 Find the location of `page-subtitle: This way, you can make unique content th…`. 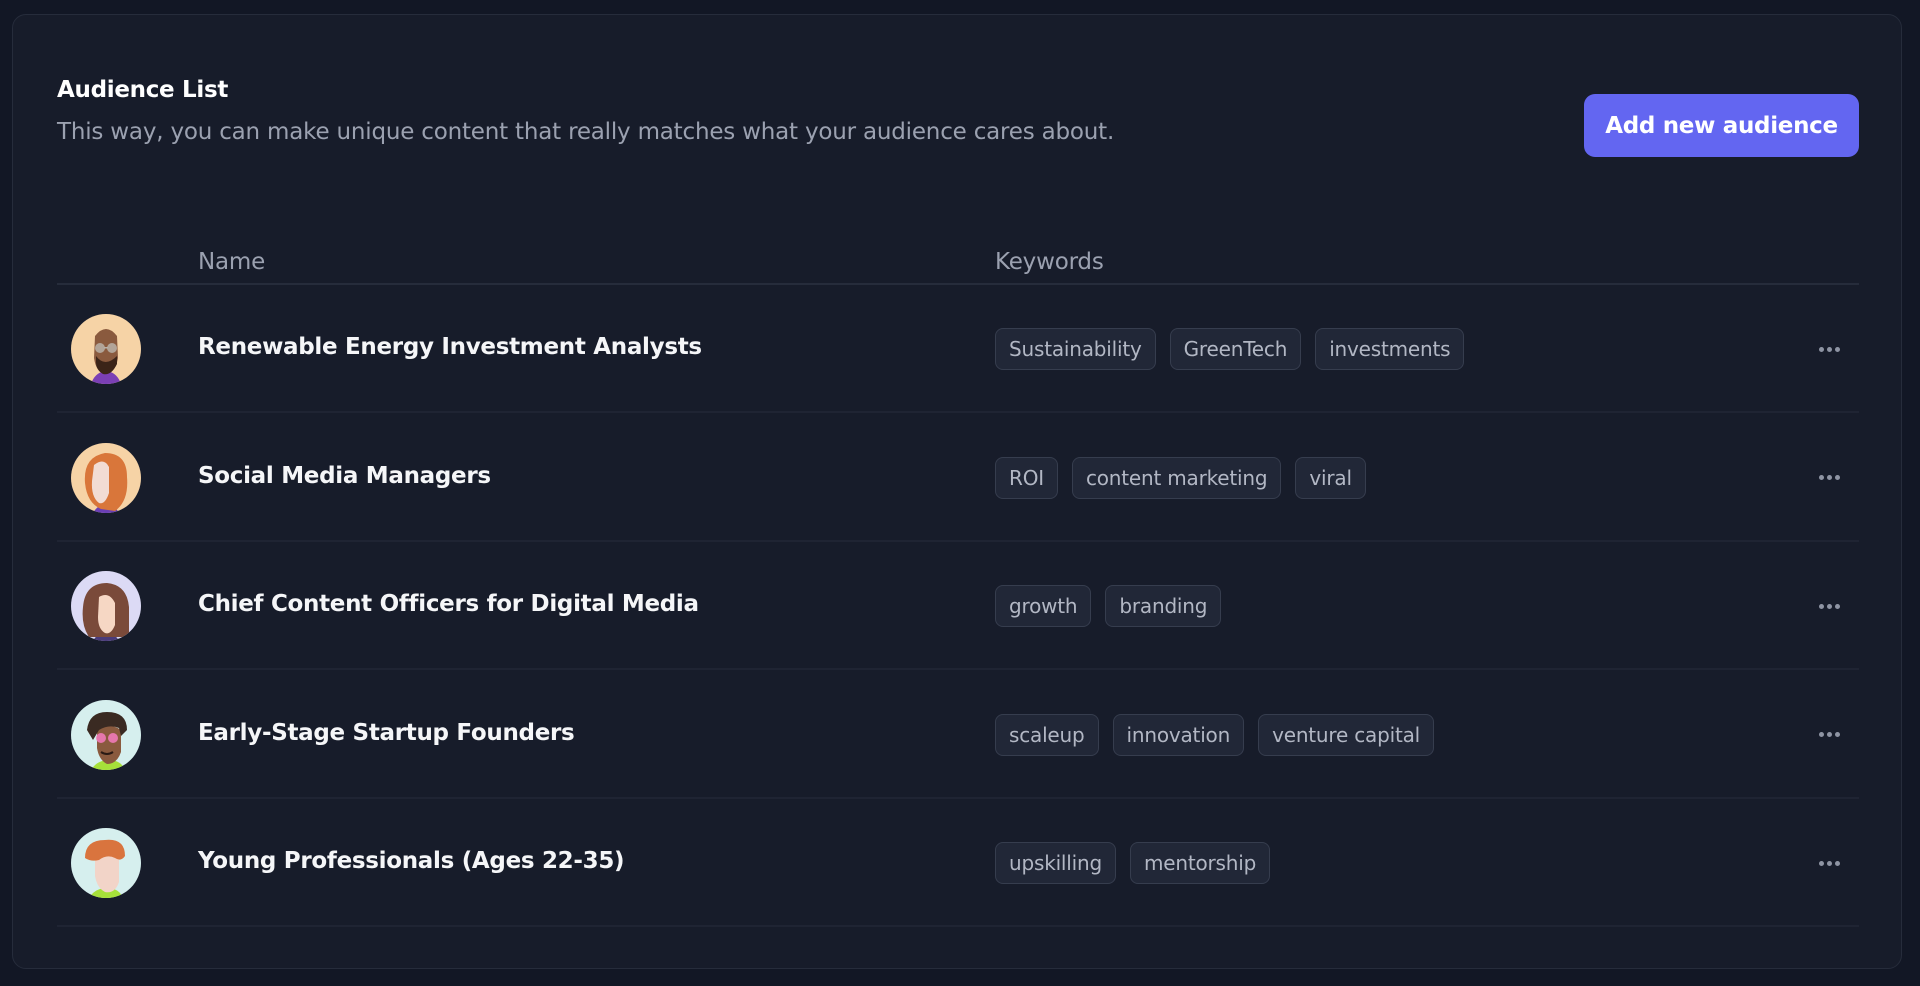

page-subtitle: This way, you can make unique content th… is located at coordinates (586, 132).